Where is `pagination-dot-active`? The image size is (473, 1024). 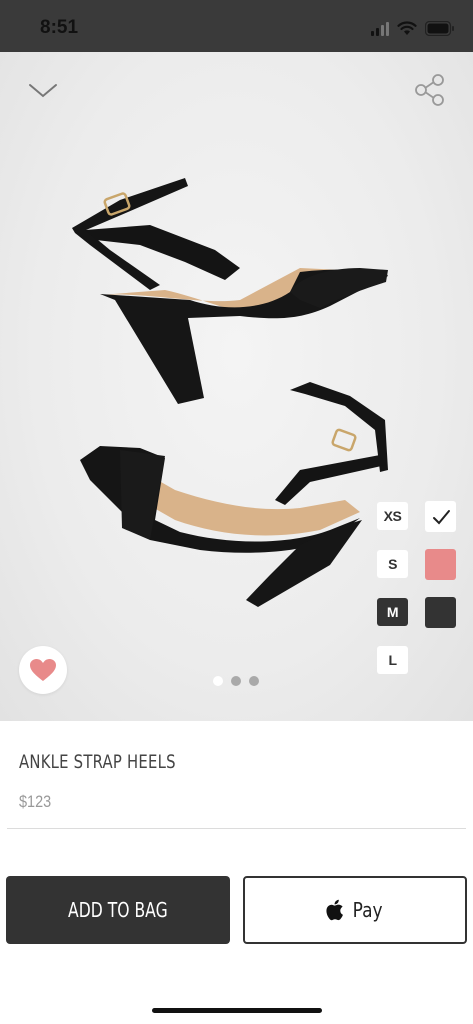 pagination-dot-active is located at coordinates (218, 681).